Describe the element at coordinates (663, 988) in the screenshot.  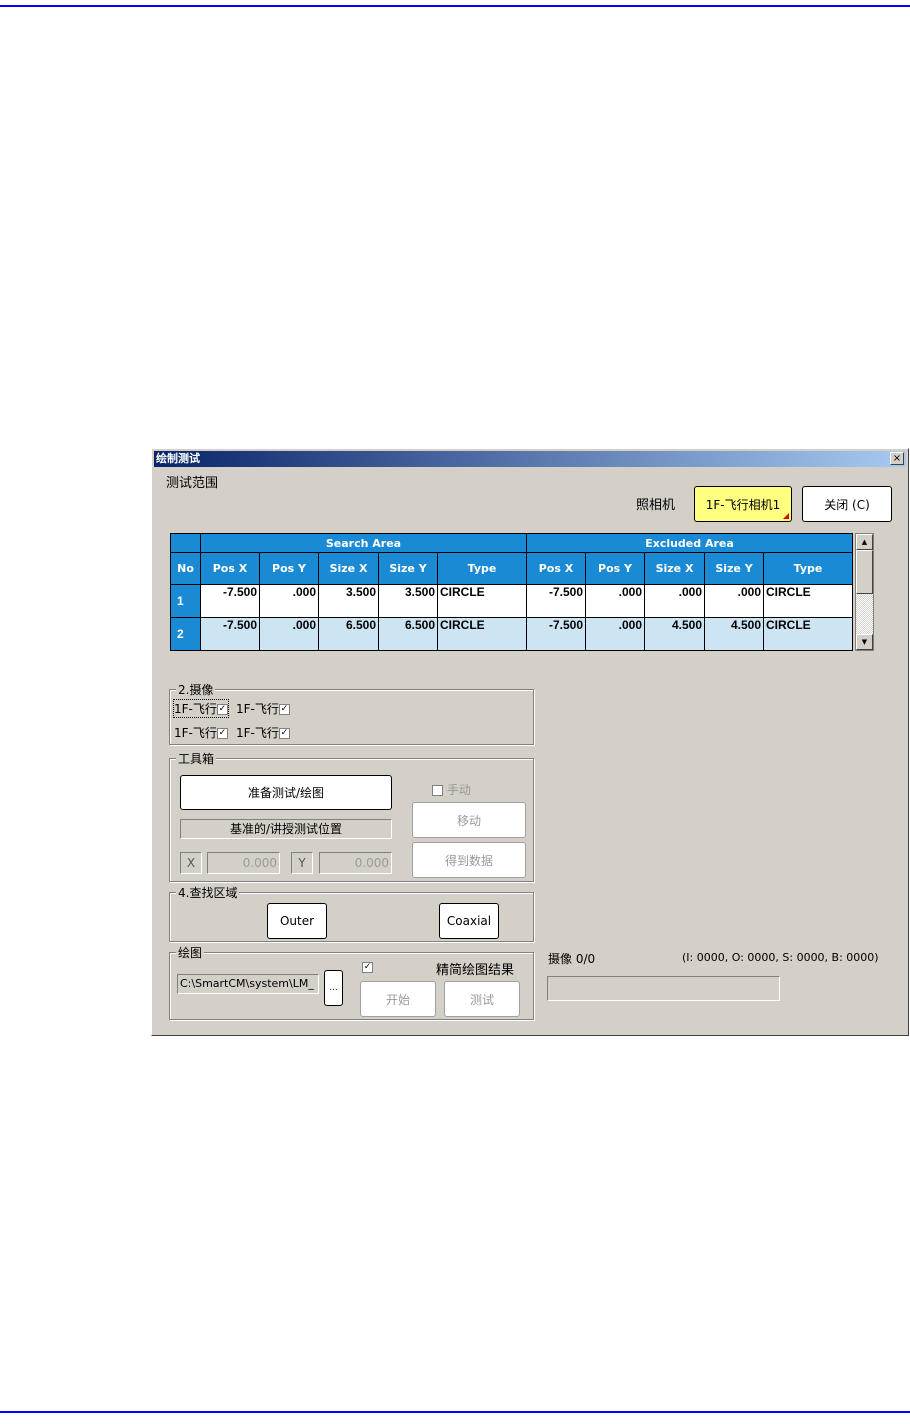
I see `progress-bar` at that location.